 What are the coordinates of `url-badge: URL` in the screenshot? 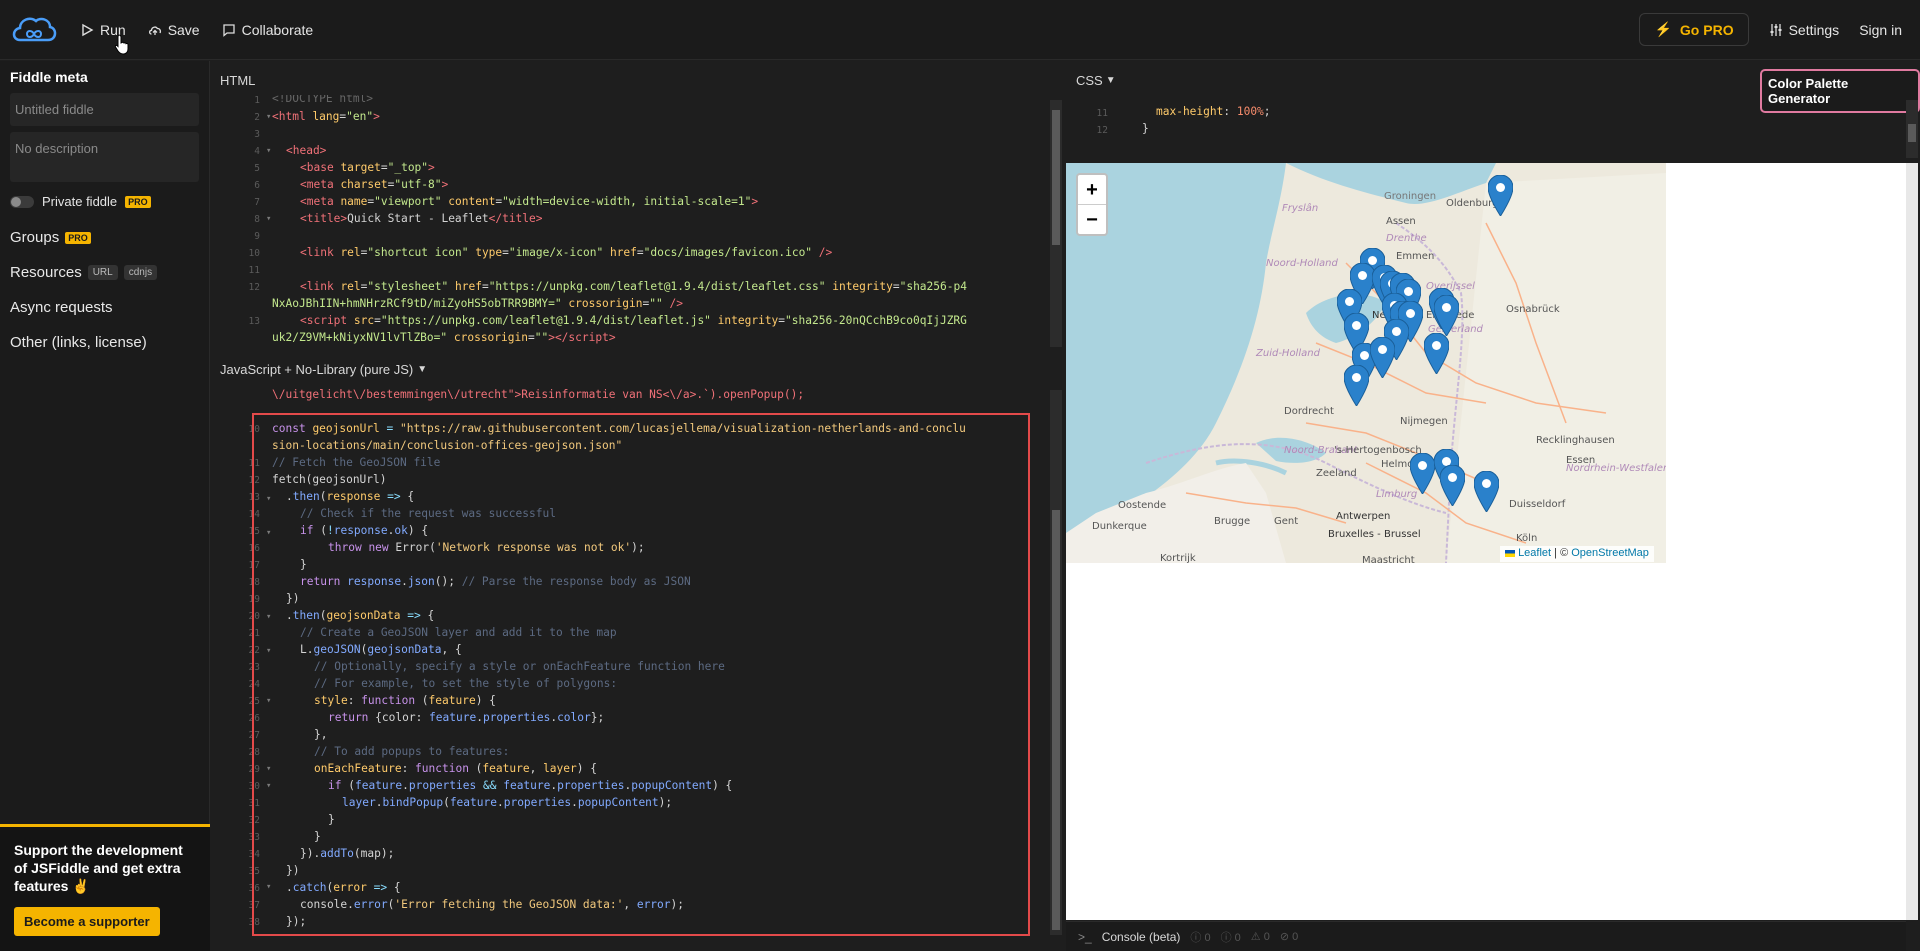 It's located at (102, 272).